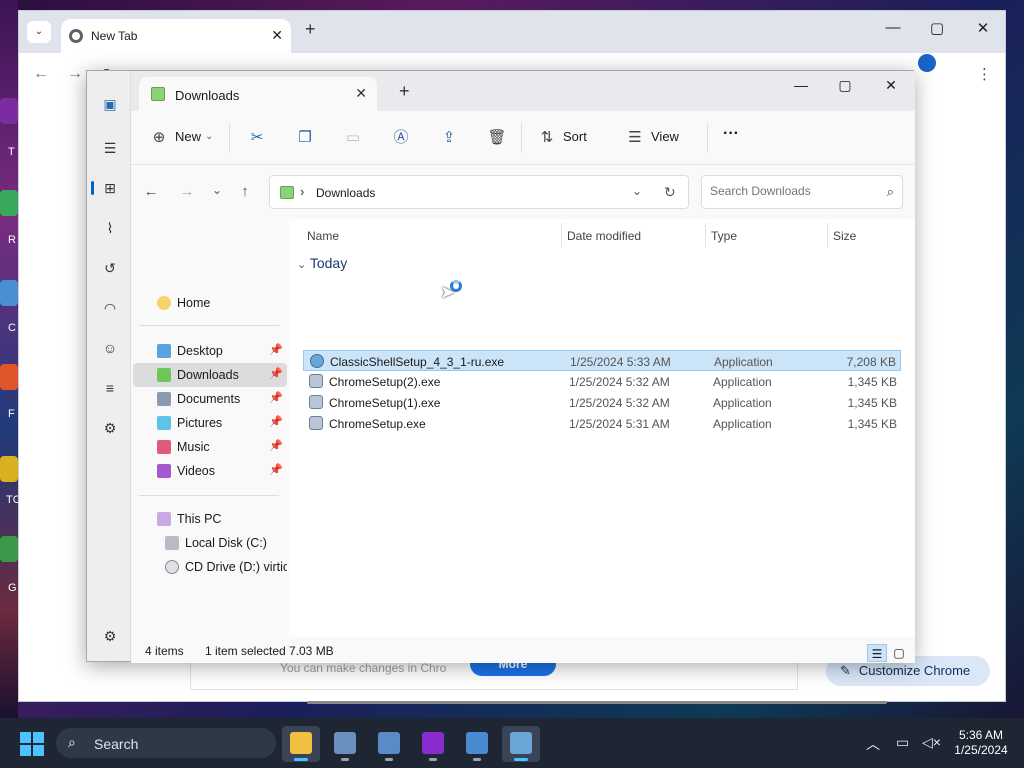 The image size is (1024, 768). Describe the element at coordinates (110, 348) in the screenshot. I see `users-icon: ☺` at that location.